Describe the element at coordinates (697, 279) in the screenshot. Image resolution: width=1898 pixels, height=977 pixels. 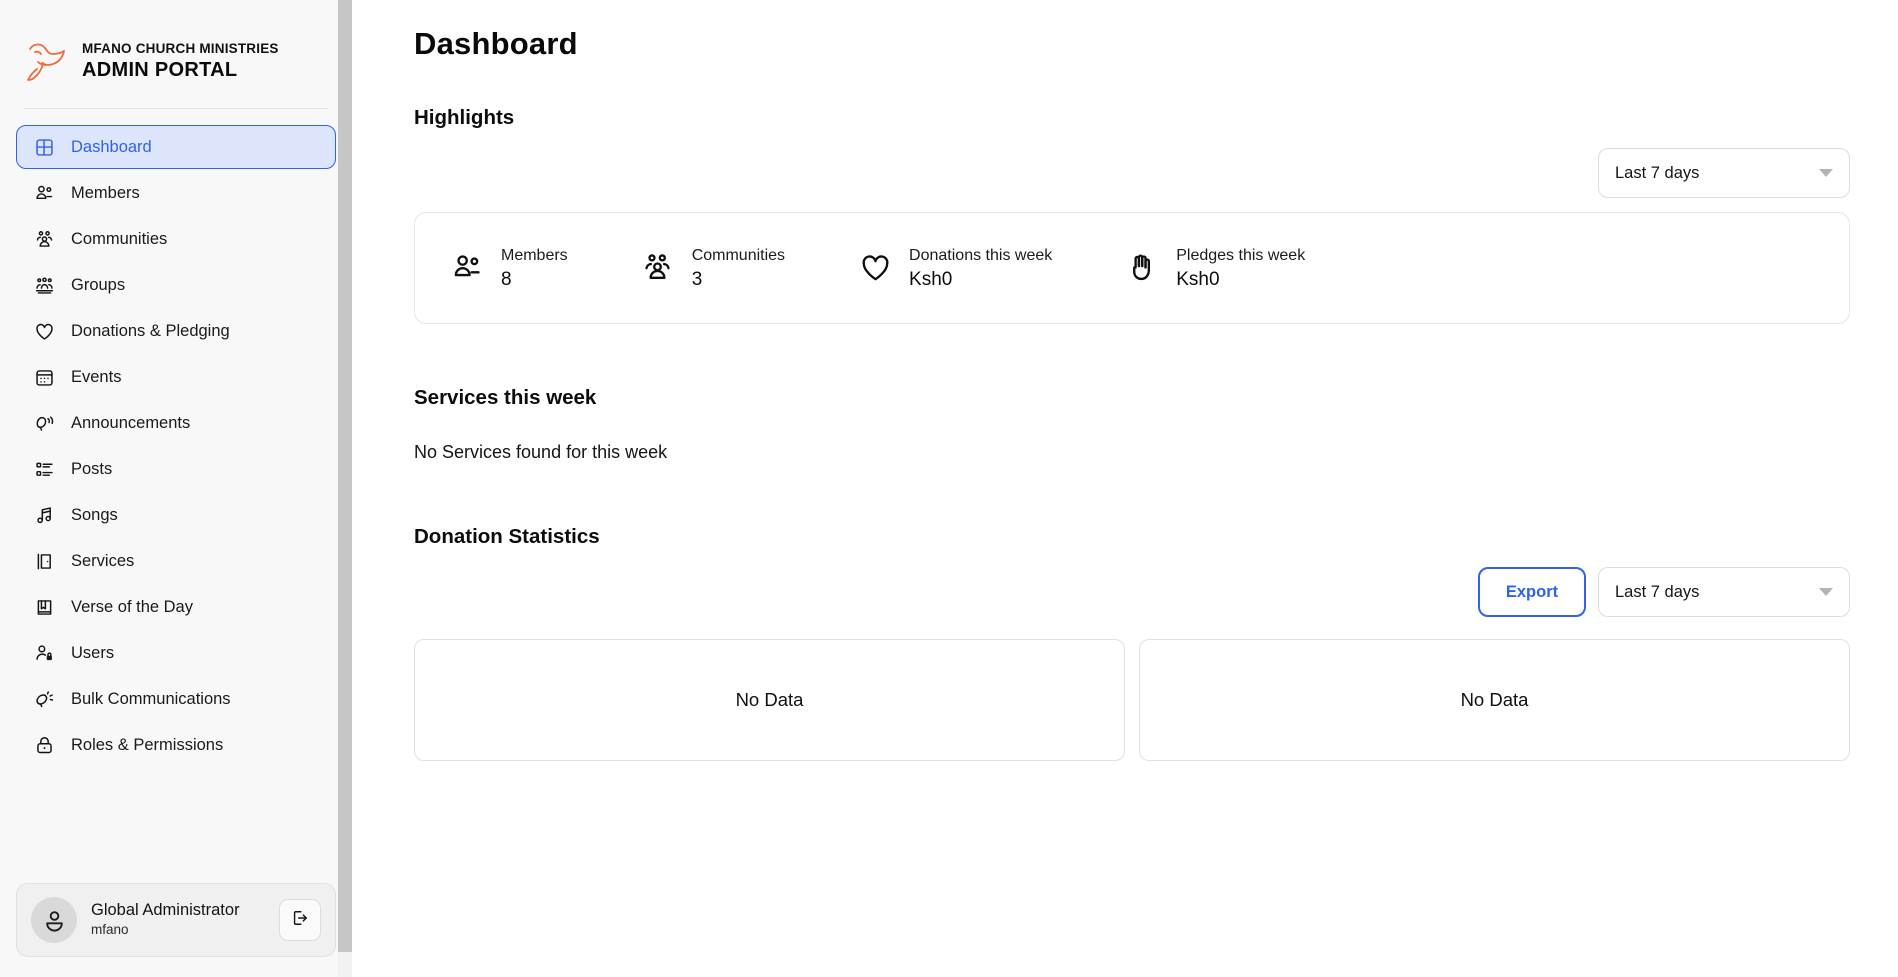
I see `stat-value: 3` at that location.